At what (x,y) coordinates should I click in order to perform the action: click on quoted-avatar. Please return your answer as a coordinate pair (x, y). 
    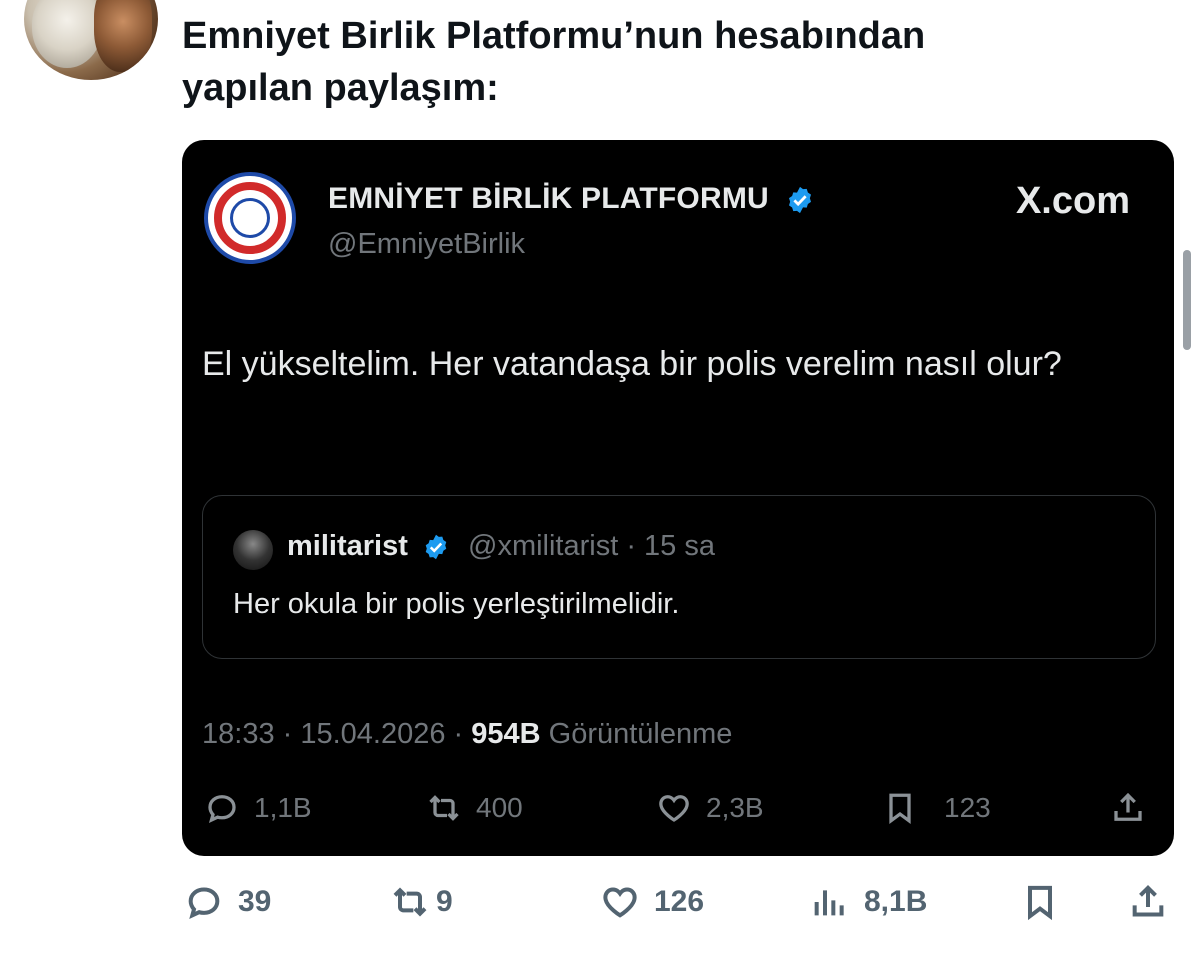
    Looking at the image, I should click on (253, 550).